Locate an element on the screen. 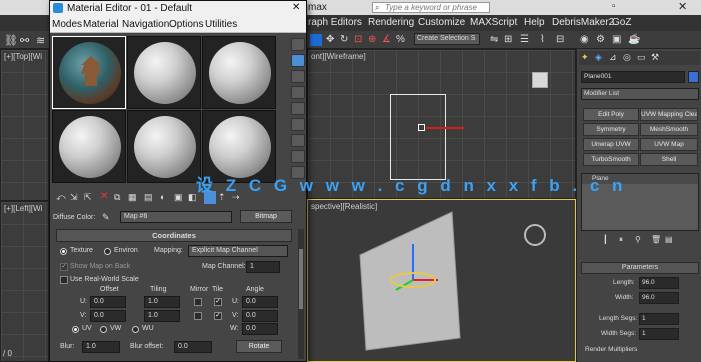 This screenshot has width=701, height=362. video-color-check-icon is located at coordinates (298, 108).